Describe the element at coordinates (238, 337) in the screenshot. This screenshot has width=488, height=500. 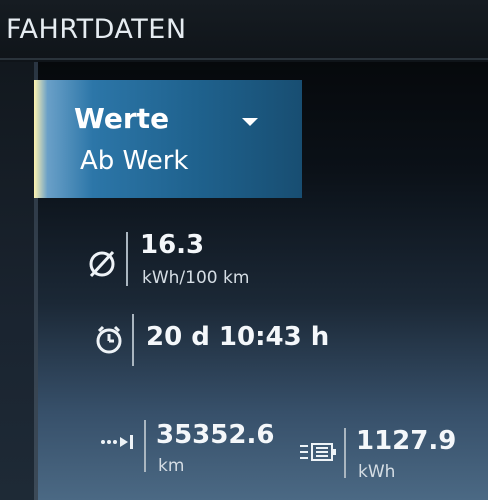
I see `drive-time-value: 20 d 10:43 h` at that location.